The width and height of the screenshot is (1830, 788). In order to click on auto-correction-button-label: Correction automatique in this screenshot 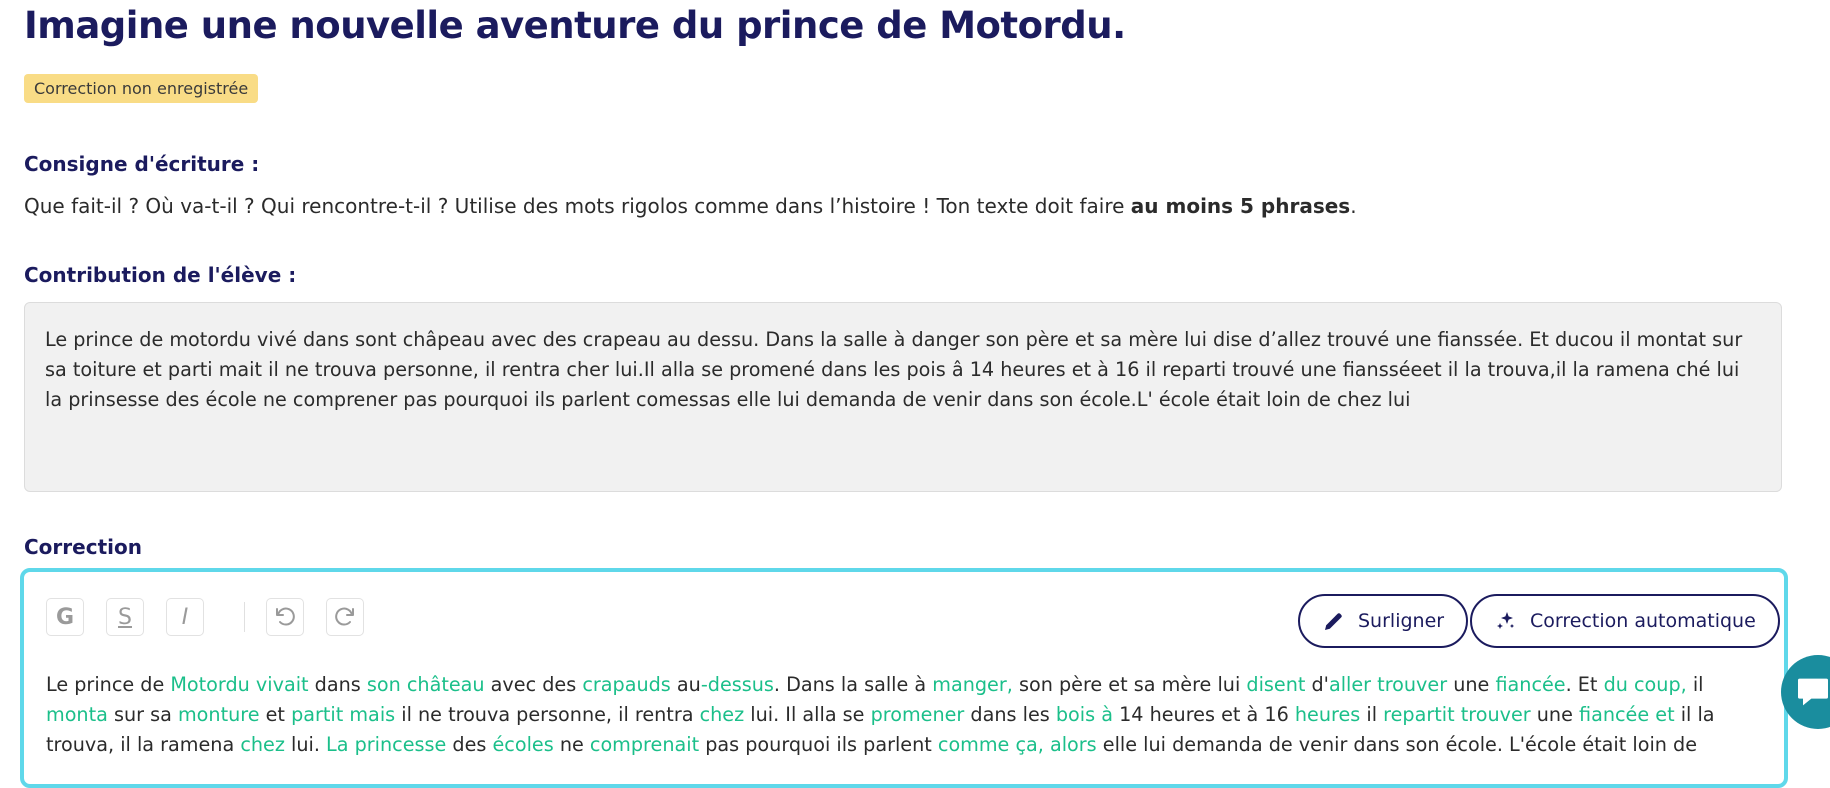, I will do `click(1643, 621)`.